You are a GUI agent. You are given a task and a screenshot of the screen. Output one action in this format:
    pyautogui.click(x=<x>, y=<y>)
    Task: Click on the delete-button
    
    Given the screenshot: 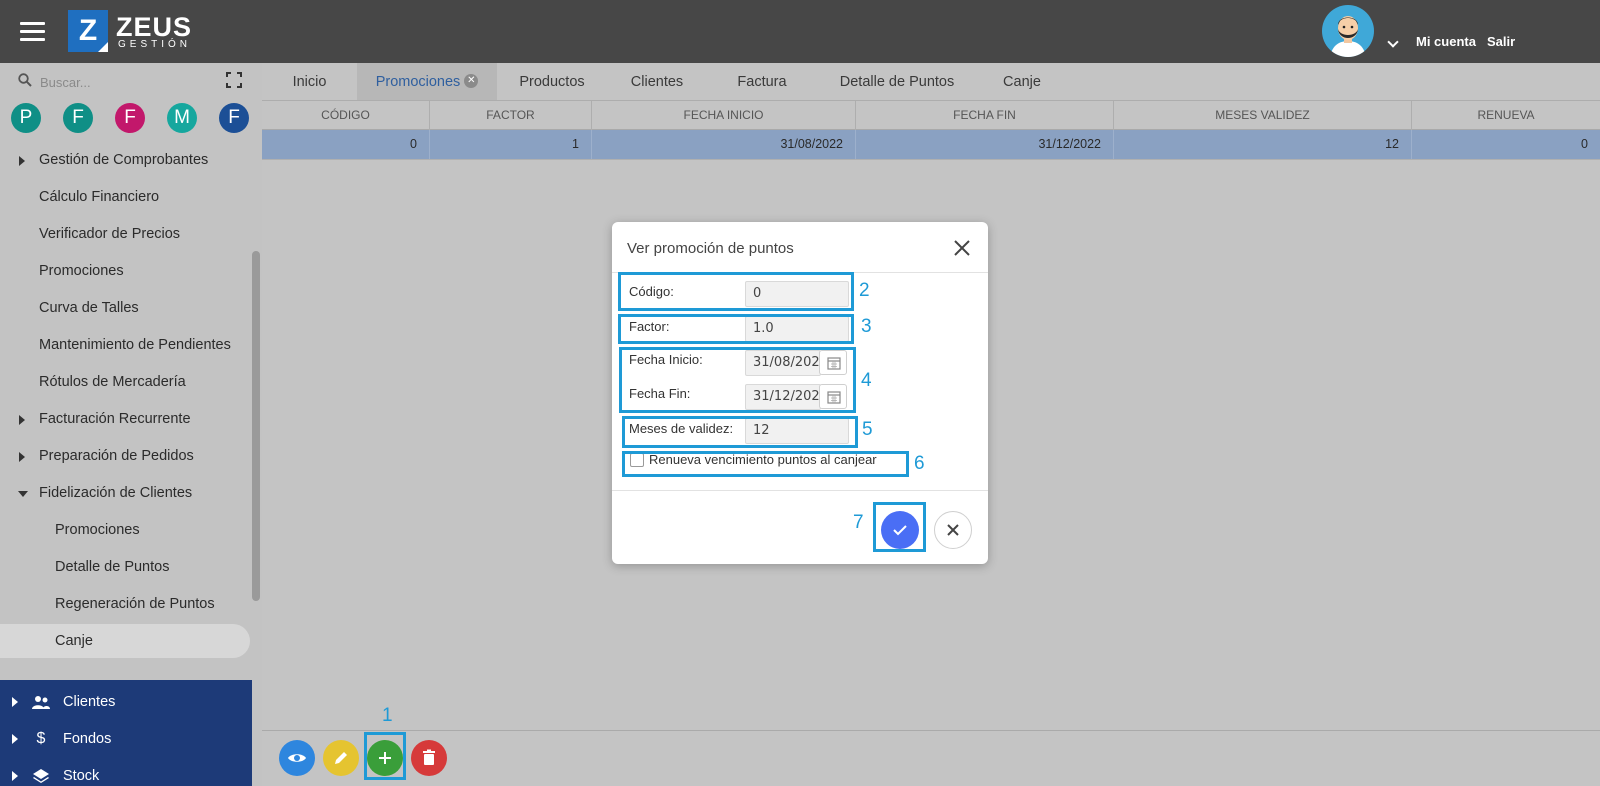 What is the action you would take?
    pyautogui.click(x=429, y=758)
    